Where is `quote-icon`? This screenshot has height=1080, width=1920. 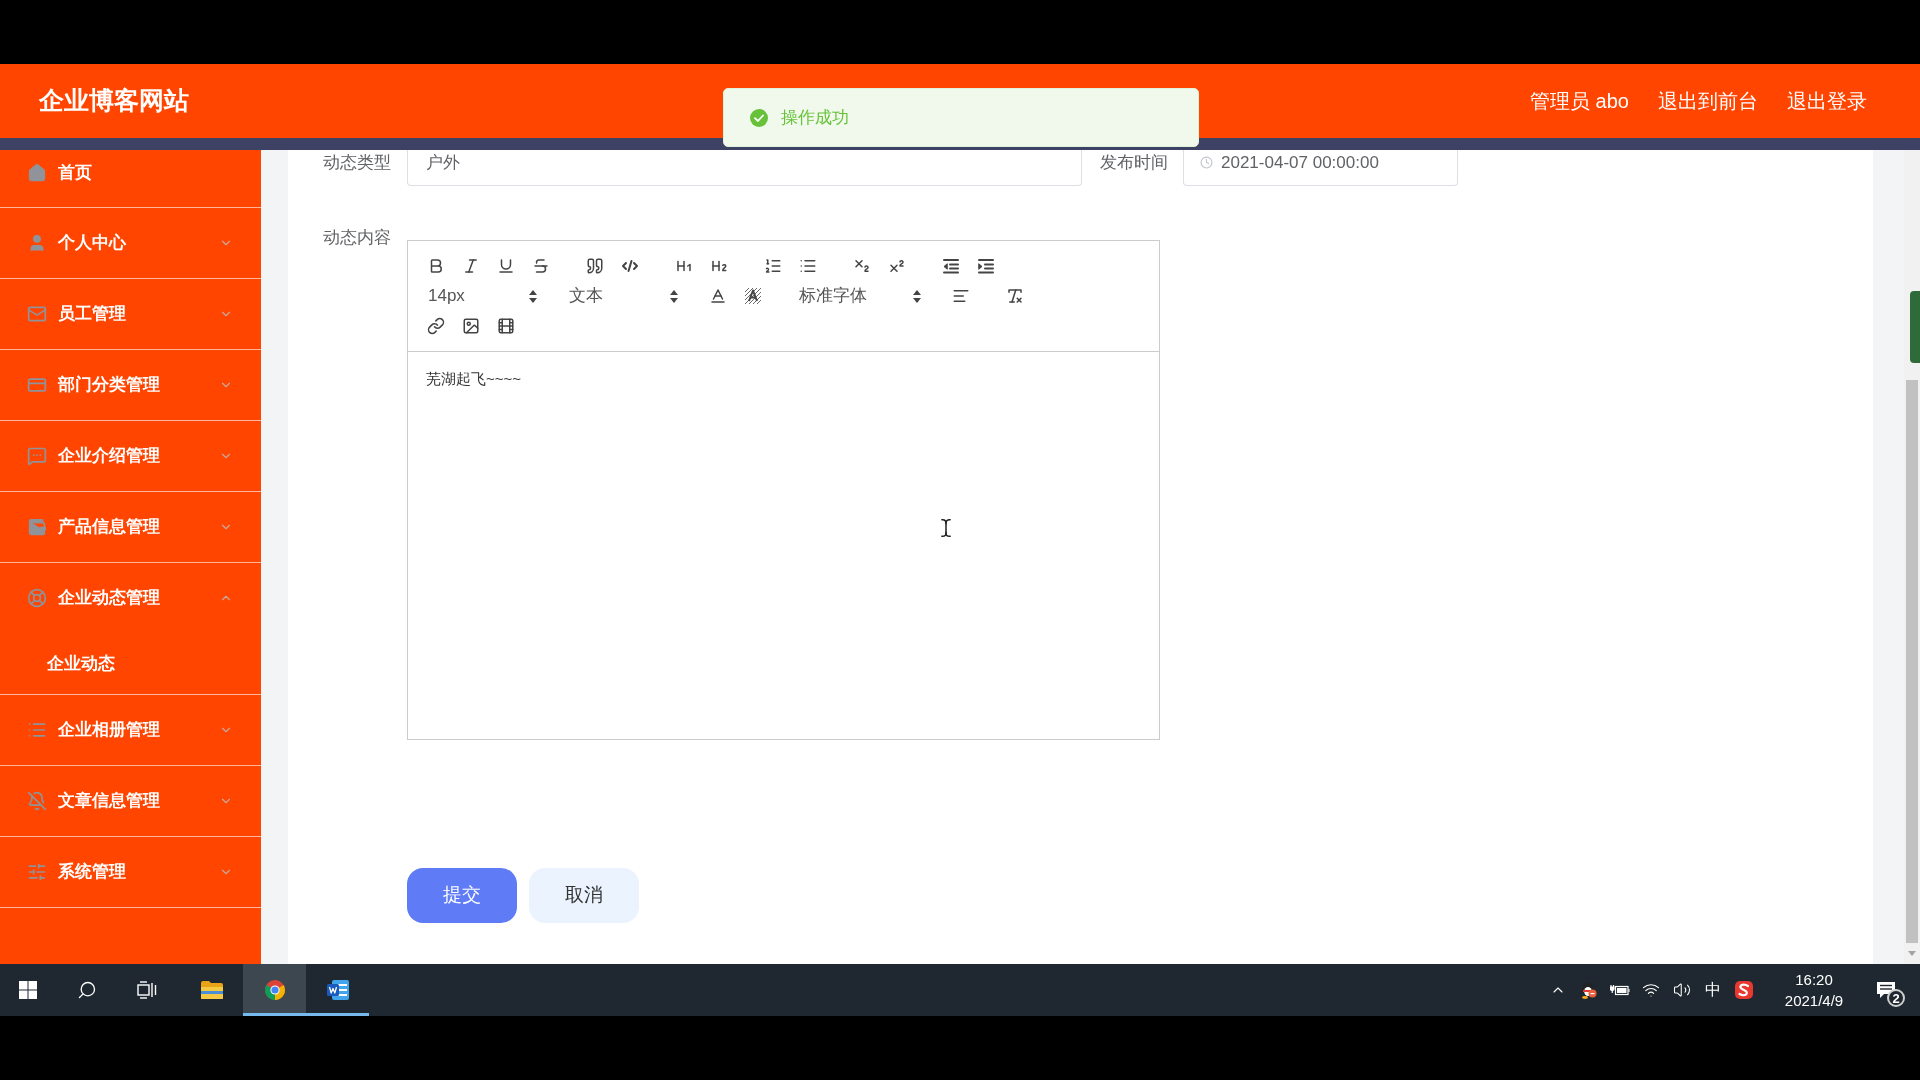
quote-icon is located at coordinates (594, 266).